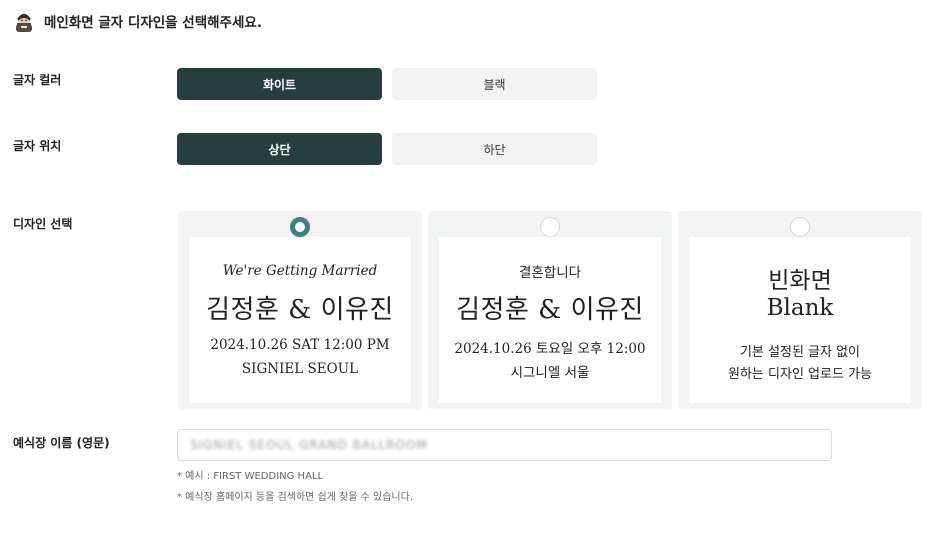 Image resolution: width=936 pixels, height=545 pixels. What do you see at coordinates (550, 373) in the screenshot?
I see `preview-venue: 시그니엘 서울` at bounding box center [550, 373].